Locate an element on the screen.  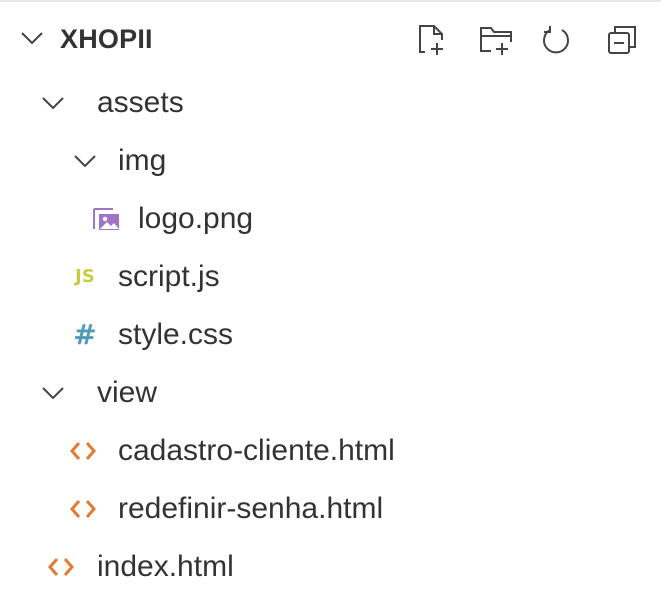
tree-item-img: img is located at coordinates (330, 161).